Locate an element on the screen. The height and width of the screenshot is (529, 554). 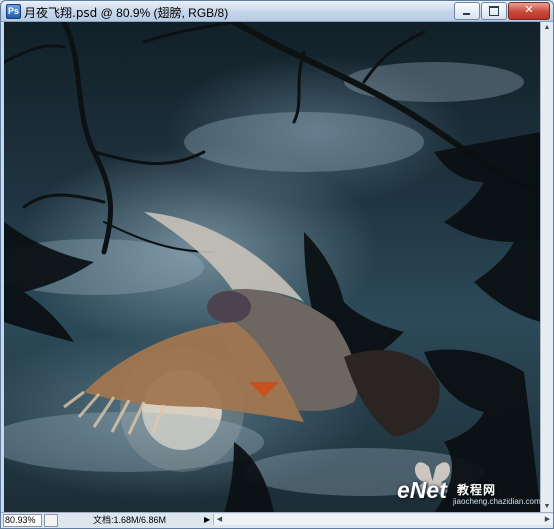
watermark-chinese: 教程网 is located at coordinates (477, 490).